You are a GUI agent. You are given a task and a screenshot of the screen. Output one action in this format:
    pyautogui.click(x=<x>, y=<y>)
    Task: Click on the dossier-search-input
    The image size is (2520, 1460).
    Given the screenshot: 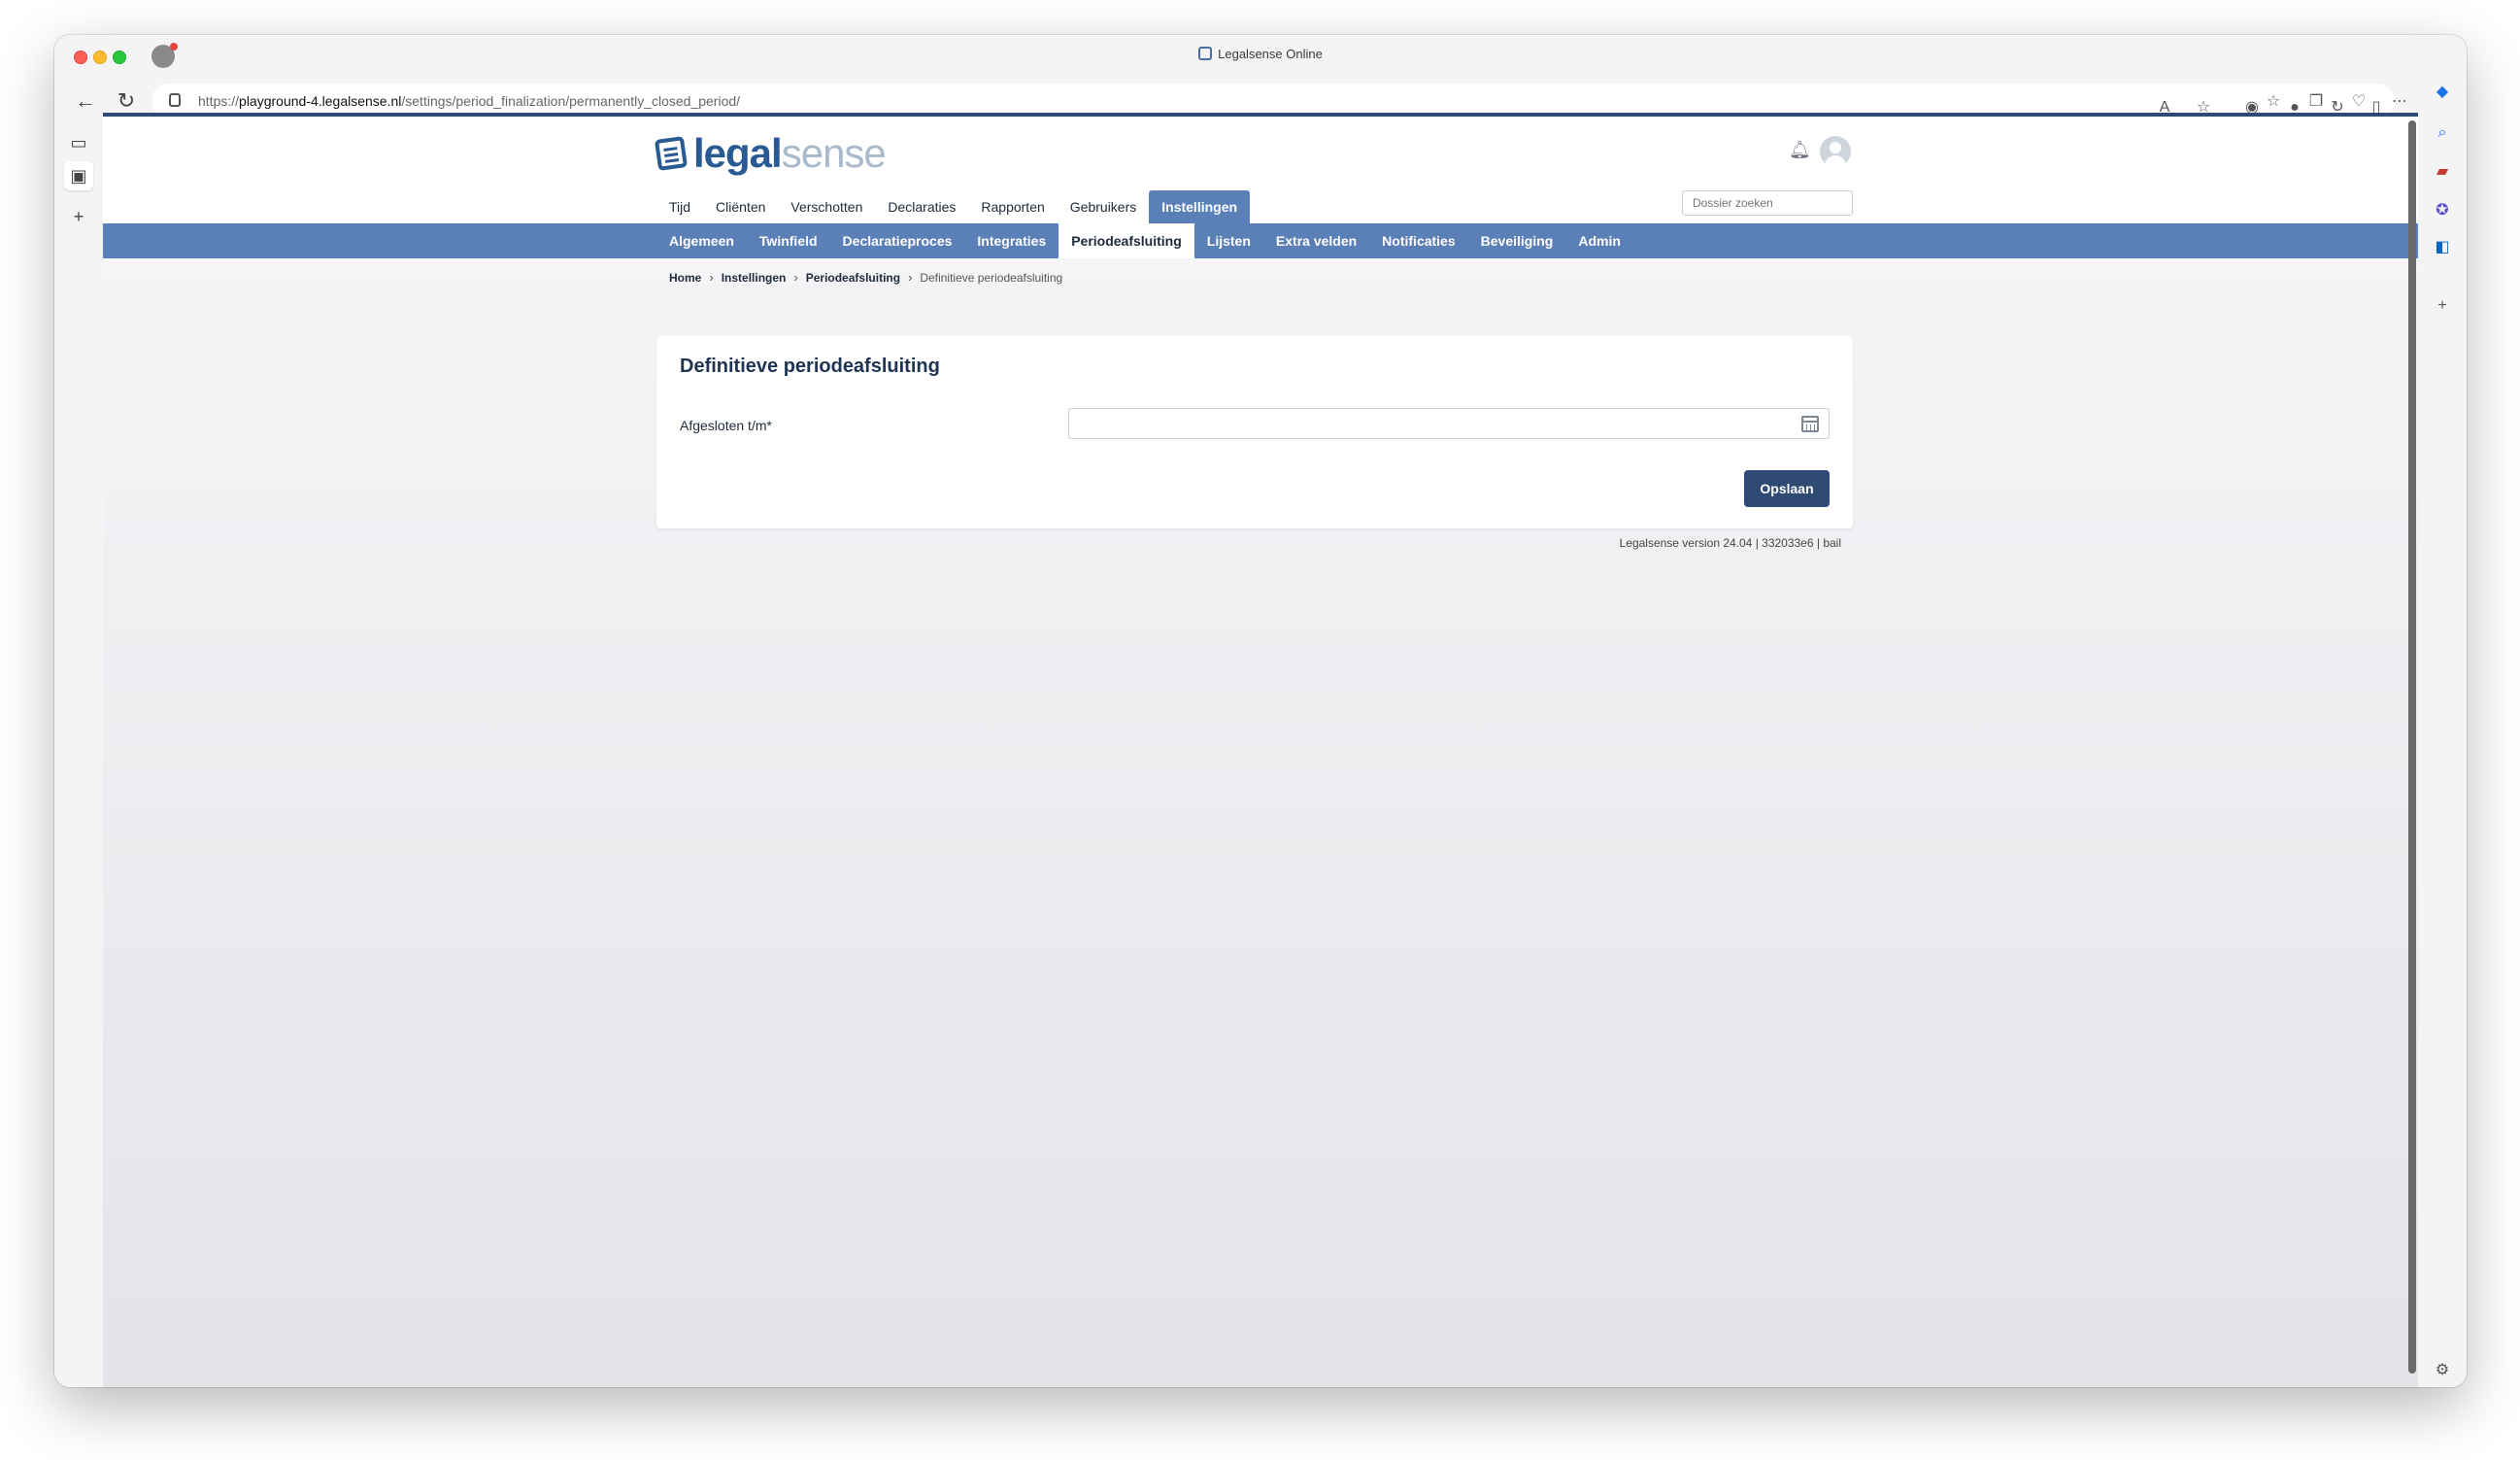 What is the action you would take?
    pyautogui.click(x=1767, y=203)
    